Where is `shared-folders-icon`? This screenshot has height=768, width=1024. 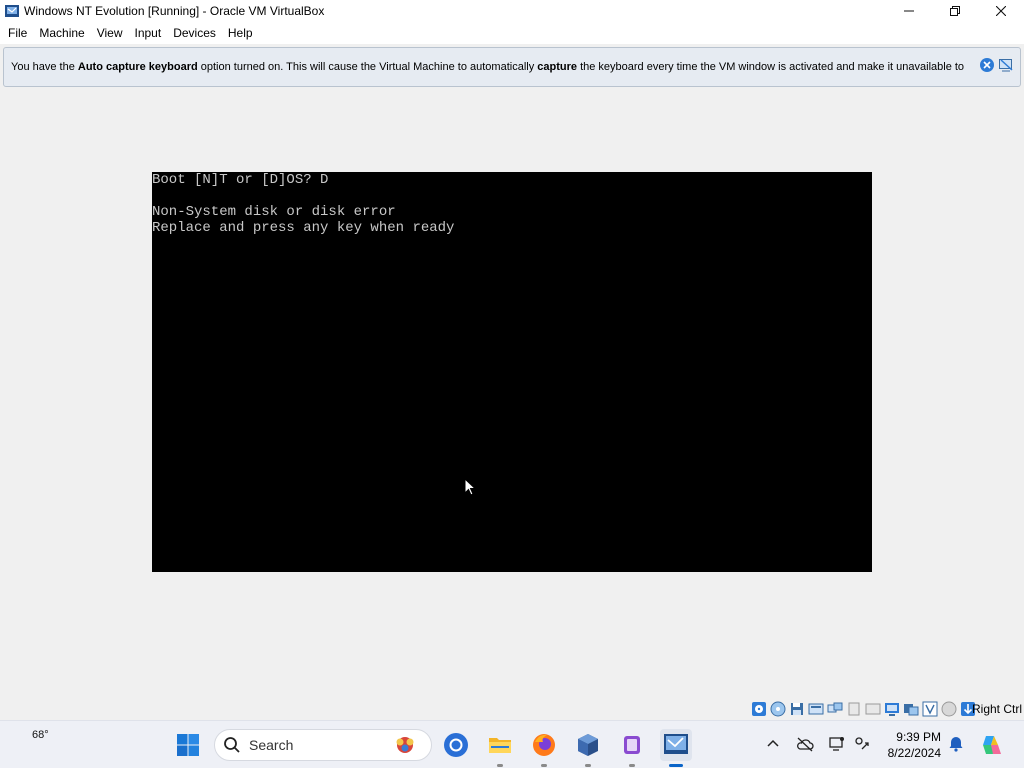
shared-folders-icon is located at coordinates (873, 709).